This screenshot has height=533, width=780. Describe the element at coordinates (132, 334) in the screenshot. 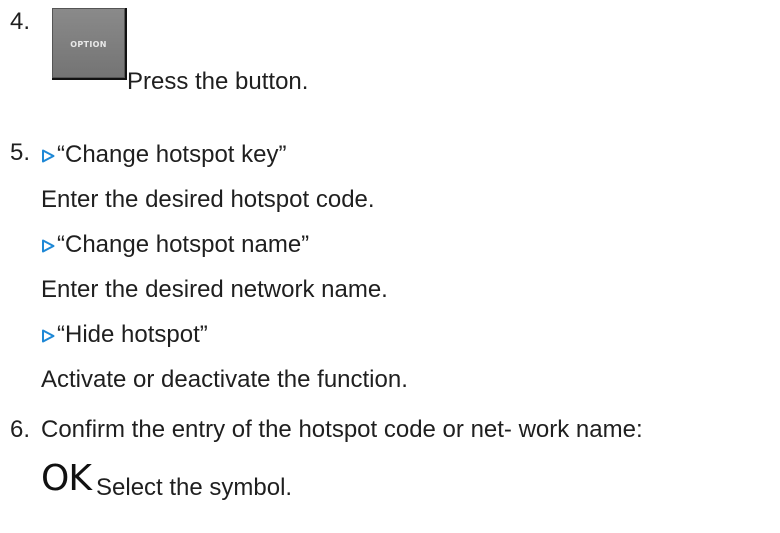

I see `option-title: “Hide hotspot”` at that location.